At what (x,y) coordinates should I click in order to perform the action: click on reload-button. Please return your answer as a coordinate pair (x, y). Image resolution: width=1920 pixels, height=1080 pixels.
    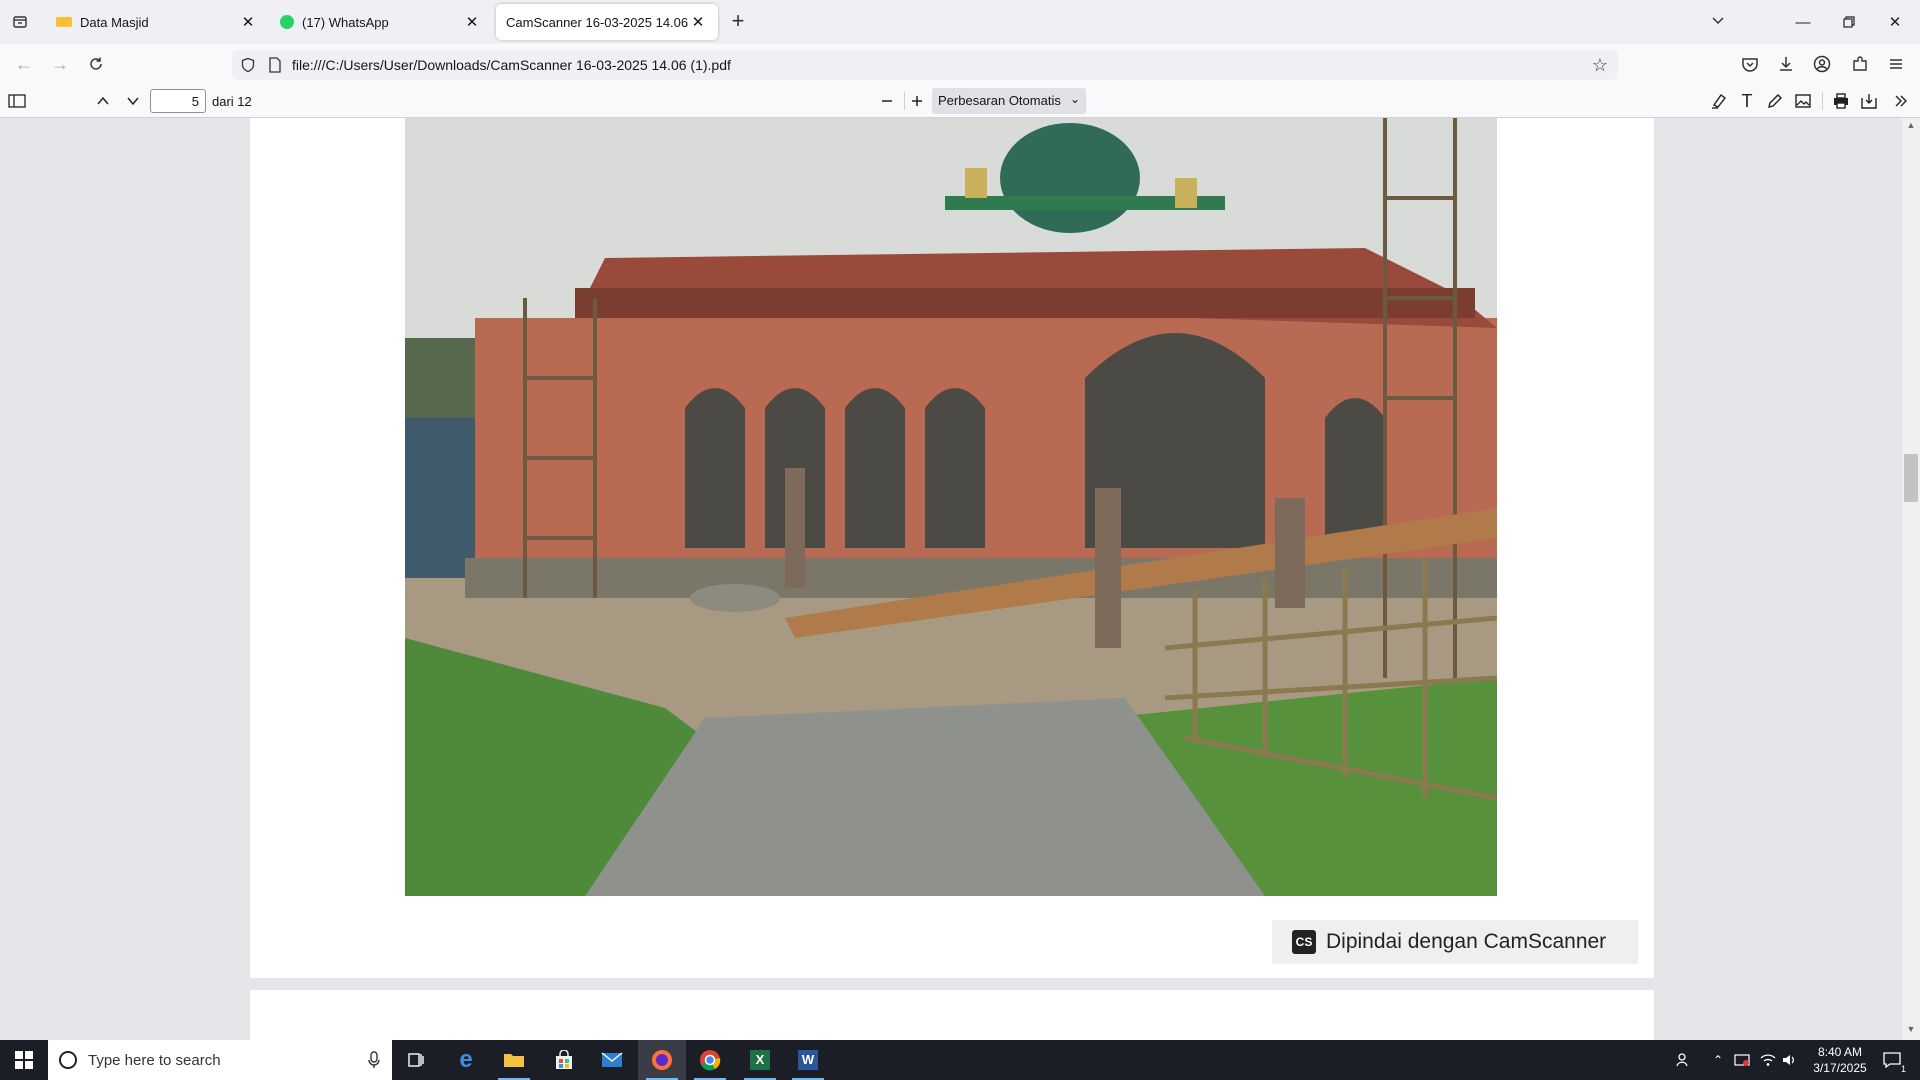
    Looking at the image, I should click on (96, 64).